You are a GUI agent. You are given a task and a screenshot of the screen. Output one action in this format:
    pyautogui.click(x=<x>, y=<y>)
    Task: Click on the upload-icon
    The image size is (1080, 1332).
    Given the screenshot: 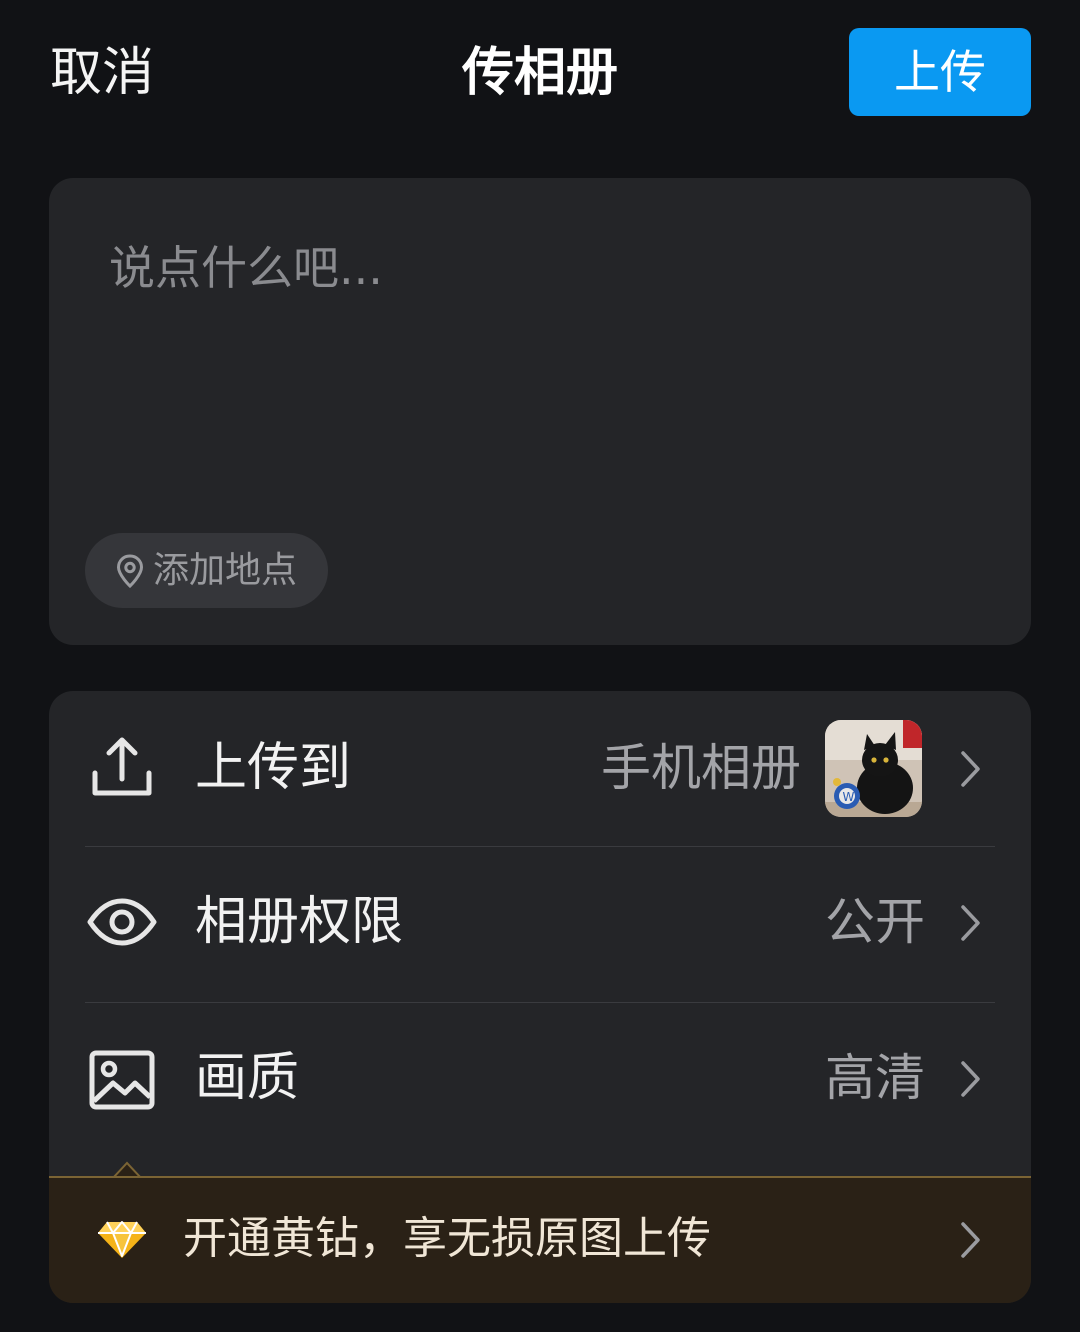 What is the action you would take?
    pyautogui.click(x=122, y=766)
    